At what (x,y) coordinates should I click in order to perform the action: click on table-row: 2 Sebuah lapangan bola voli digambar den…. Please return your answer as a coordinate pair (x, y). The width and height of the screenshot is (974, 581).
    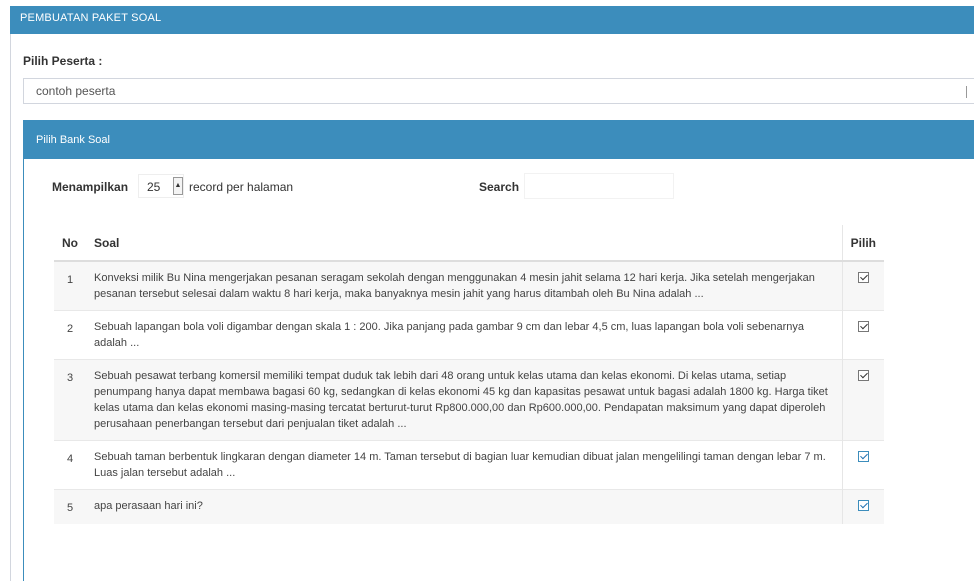
    Looking at the image, I should click on (469, 335).